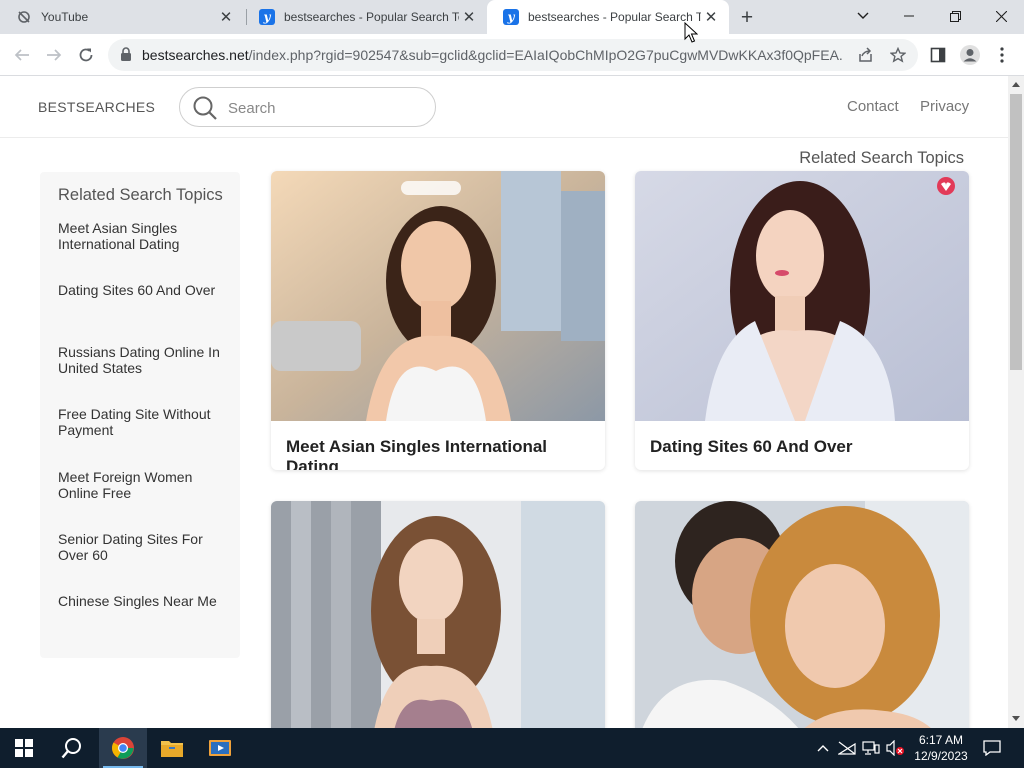 This screenshot has width=1024, height=768. What do you see at coordinates (1016, 402) in the screenshot?
I see `page-scrollbar` at bounding box center [1016, 402].